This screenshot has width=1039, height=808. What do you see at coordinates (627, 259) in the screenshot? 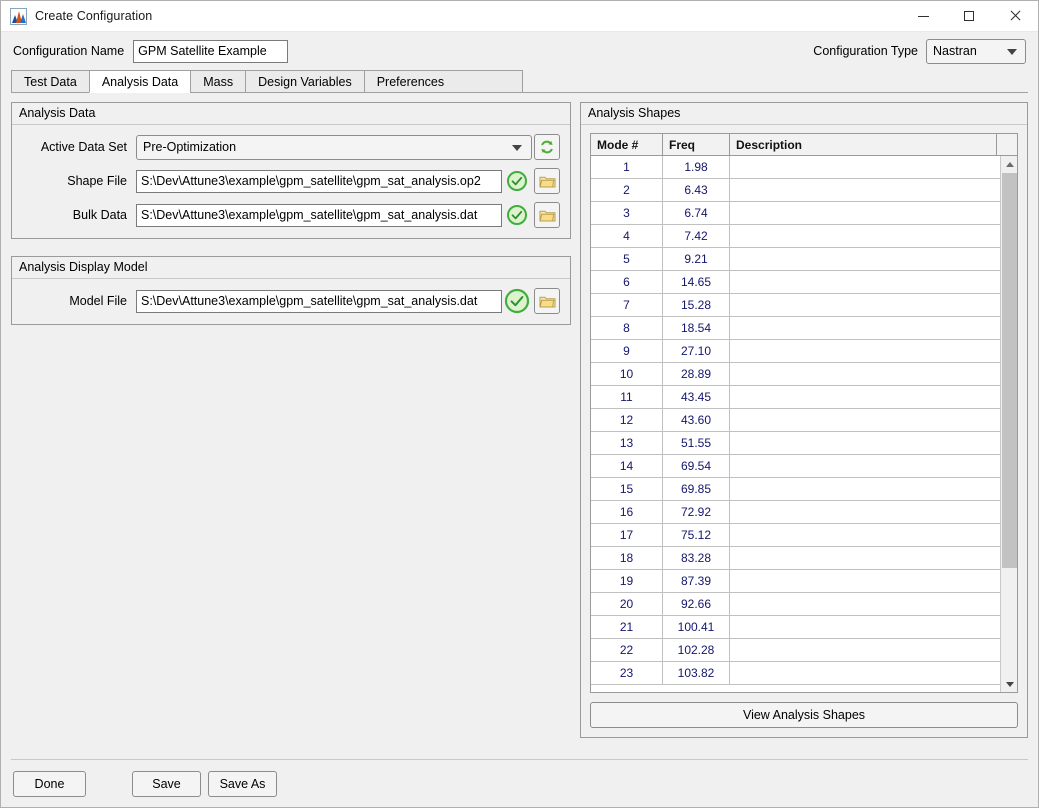
I see `cell-mode: 5` at bounding box center [627, 259].